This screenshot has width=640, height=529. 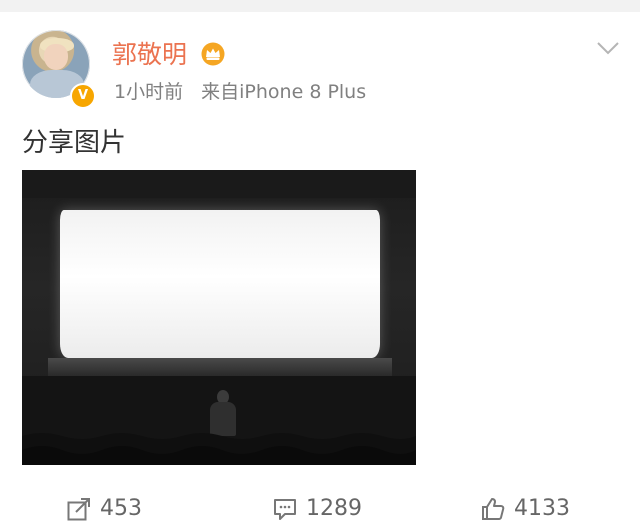 What do you see at coordinates (213, 54) in the screenshot?
I see `crown-icon` at bounding box center [213, 54].